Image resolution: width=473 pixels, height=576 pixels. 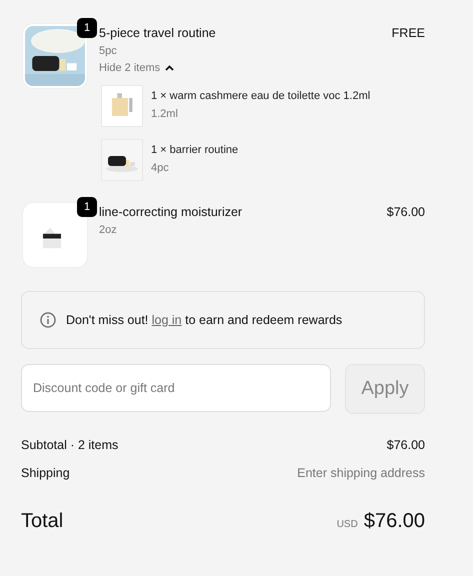 I want to click on product-name: 5-piece travel routine, so click(x=157, y=33).